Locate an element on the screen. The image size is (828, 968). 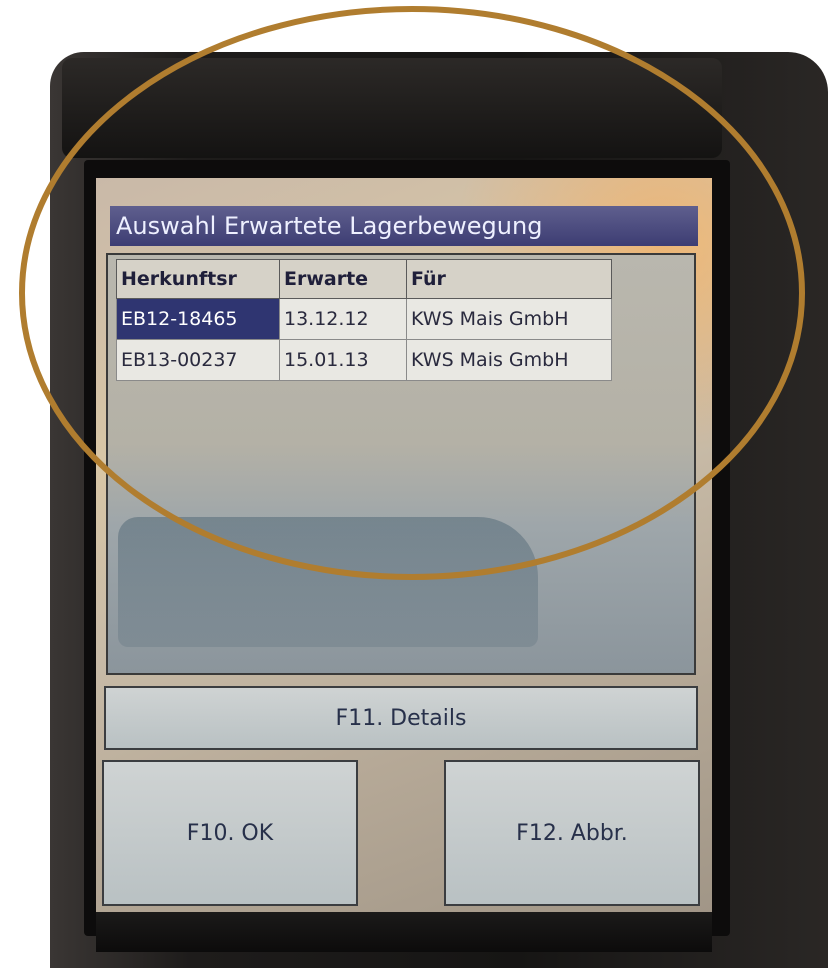
cancel-button: F12. Abbr. is located at coordinates (572, 833).